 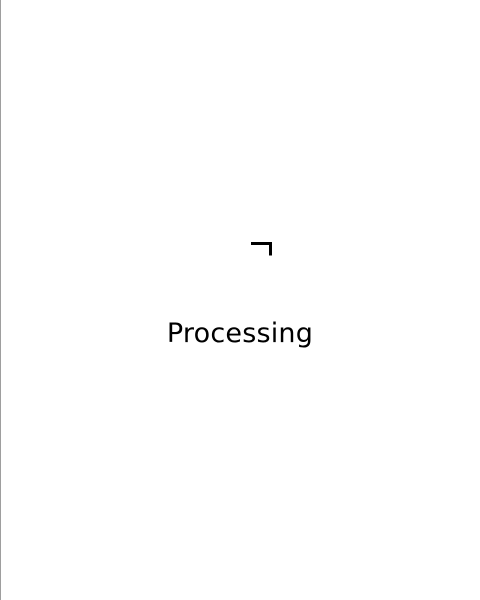 What do you see at coordinates (240, 333) in the screenshot?
I see `status-label: Processing` at bounding box center [240, 333].